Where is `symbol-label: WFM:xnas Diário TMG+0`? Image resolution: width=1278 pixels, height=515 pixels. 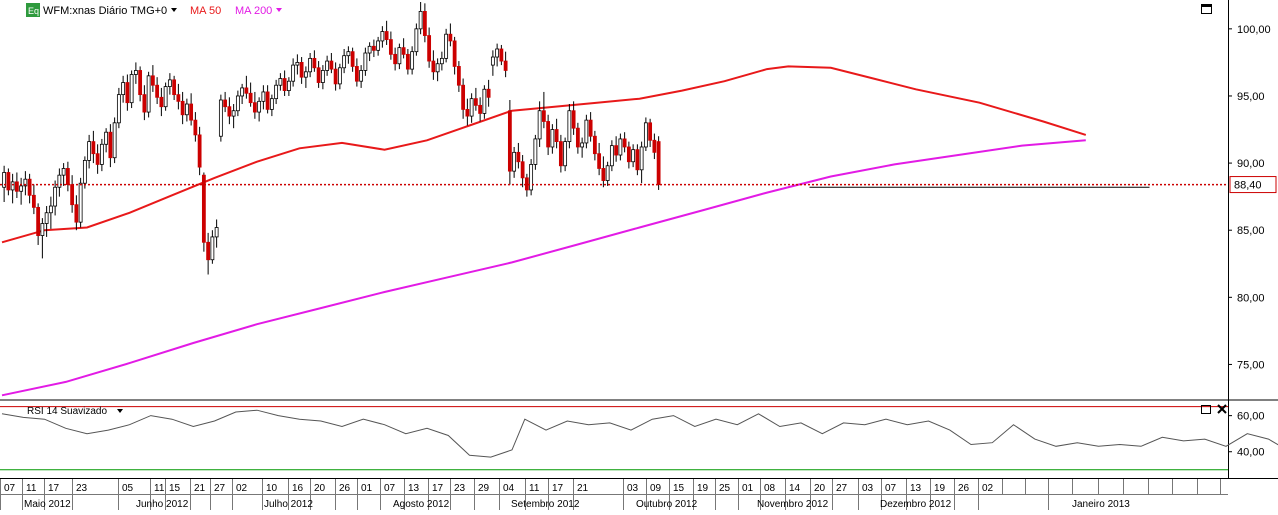 symbol-label: WFM:xnas Diário TMG+0 is located at coordinates (105, 11).